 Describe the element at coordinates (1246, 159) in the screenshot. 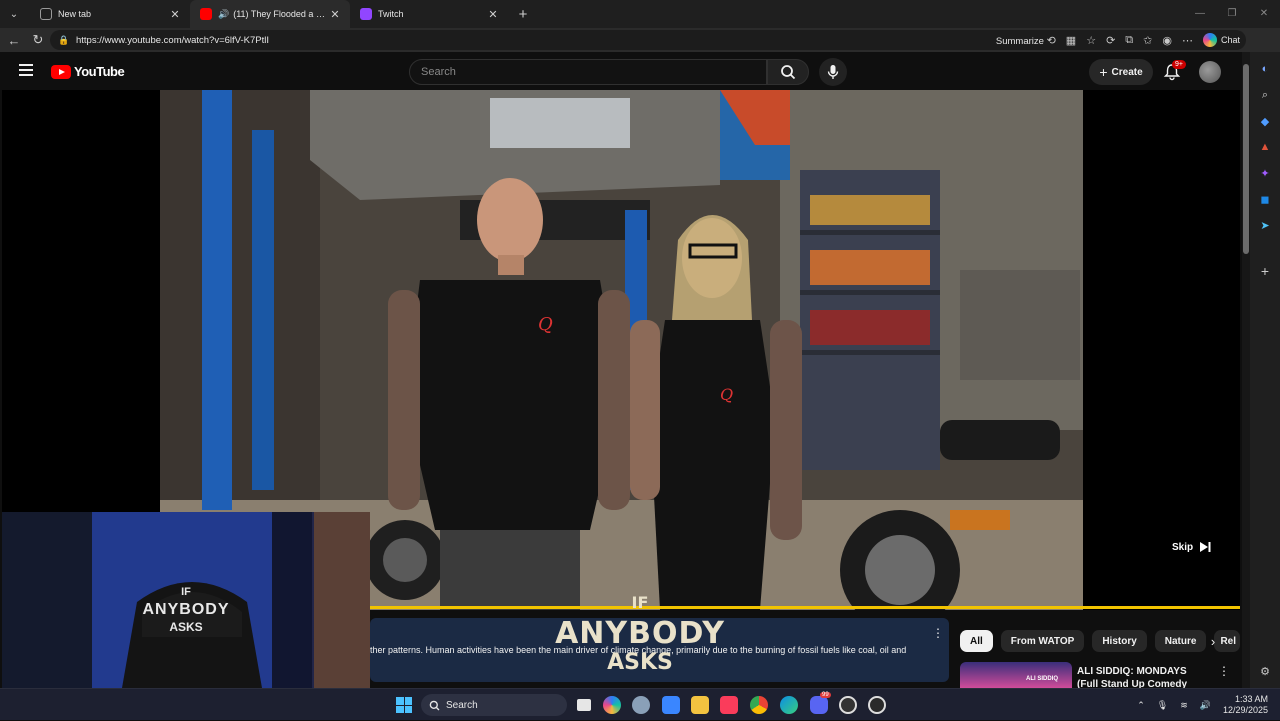

I see `page-scrollbar-thumb` at that location.